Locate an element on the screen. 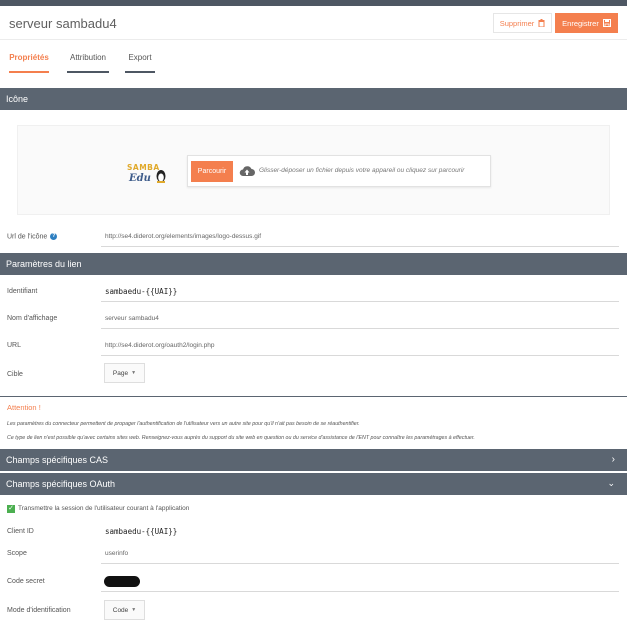  section-link-params-header: Paramètres du lien is located at coordinates (313, 264).